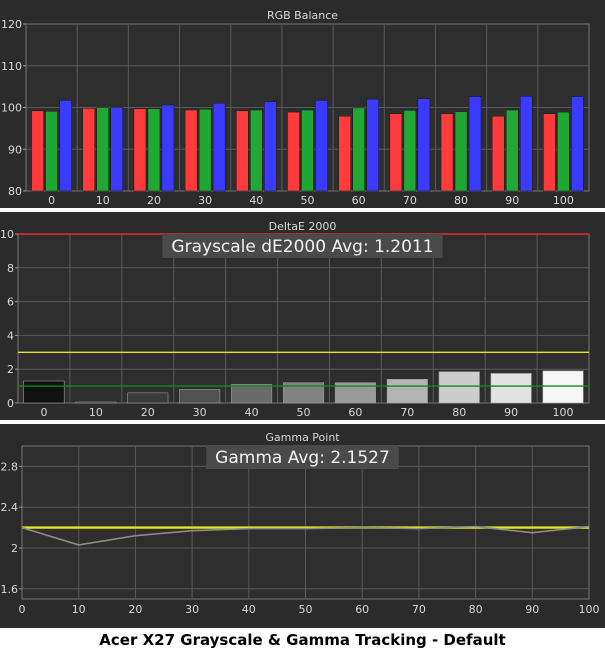 This screenshot has height=652, width=605. What do you see at coordinates (10, 466) in the screenshot?
I see `y-tick-label: 2.8` at bounding box center [10, 466].